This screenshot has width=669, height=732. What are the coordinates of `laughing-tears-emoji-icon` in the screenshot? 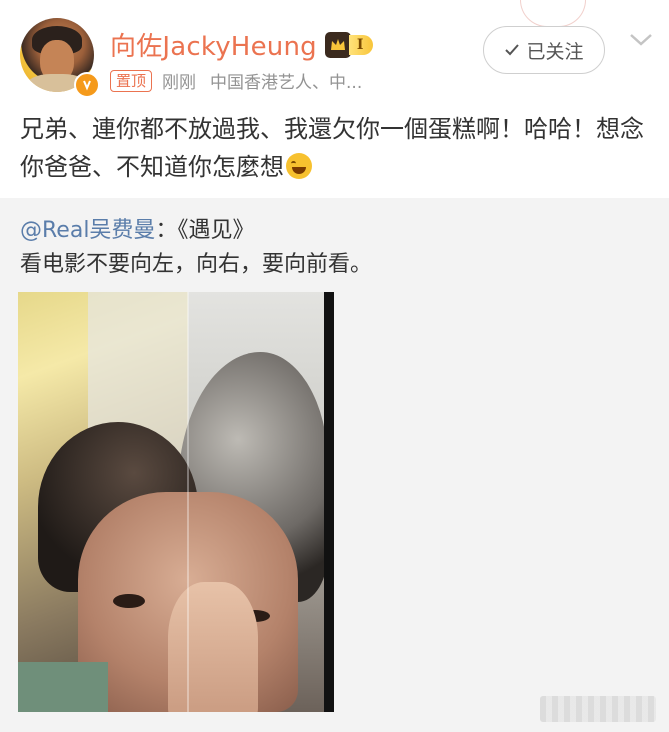 It's located at (299, 166).